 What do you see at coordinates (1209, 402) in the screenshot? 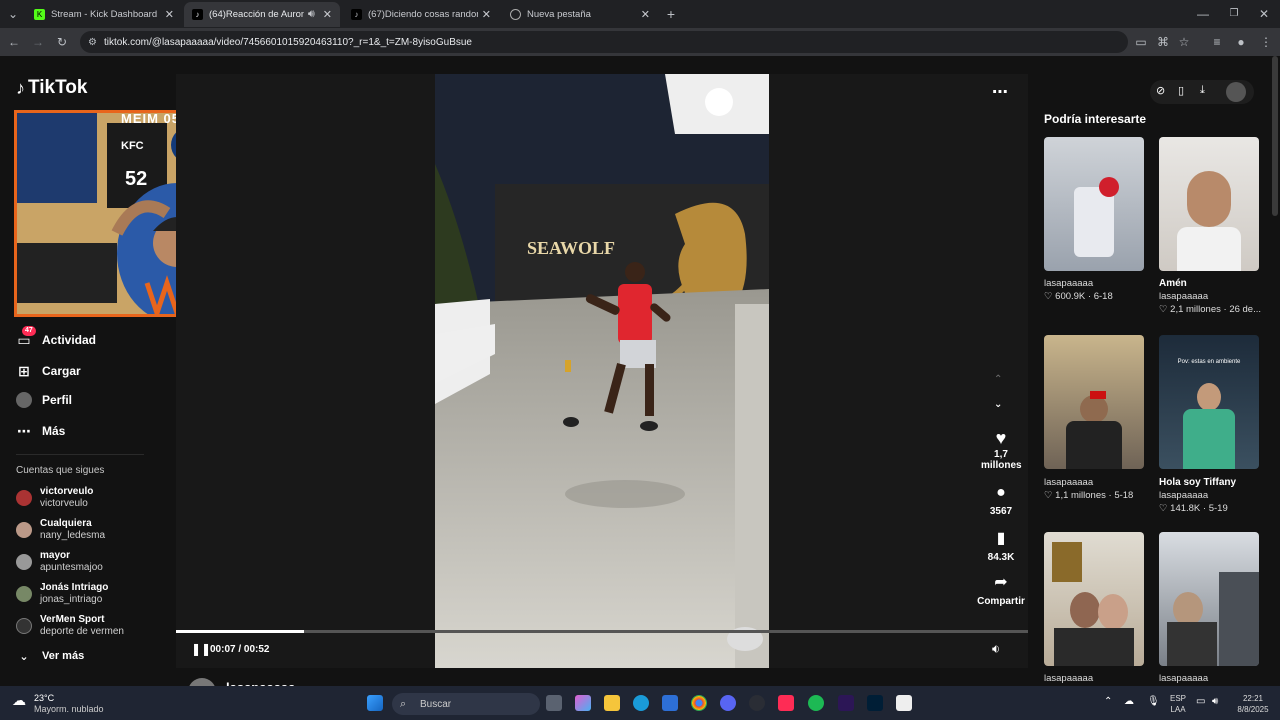
I see `suggestion-thumb: Pov: estas en ambiente` at bounding box center [1209, 402].